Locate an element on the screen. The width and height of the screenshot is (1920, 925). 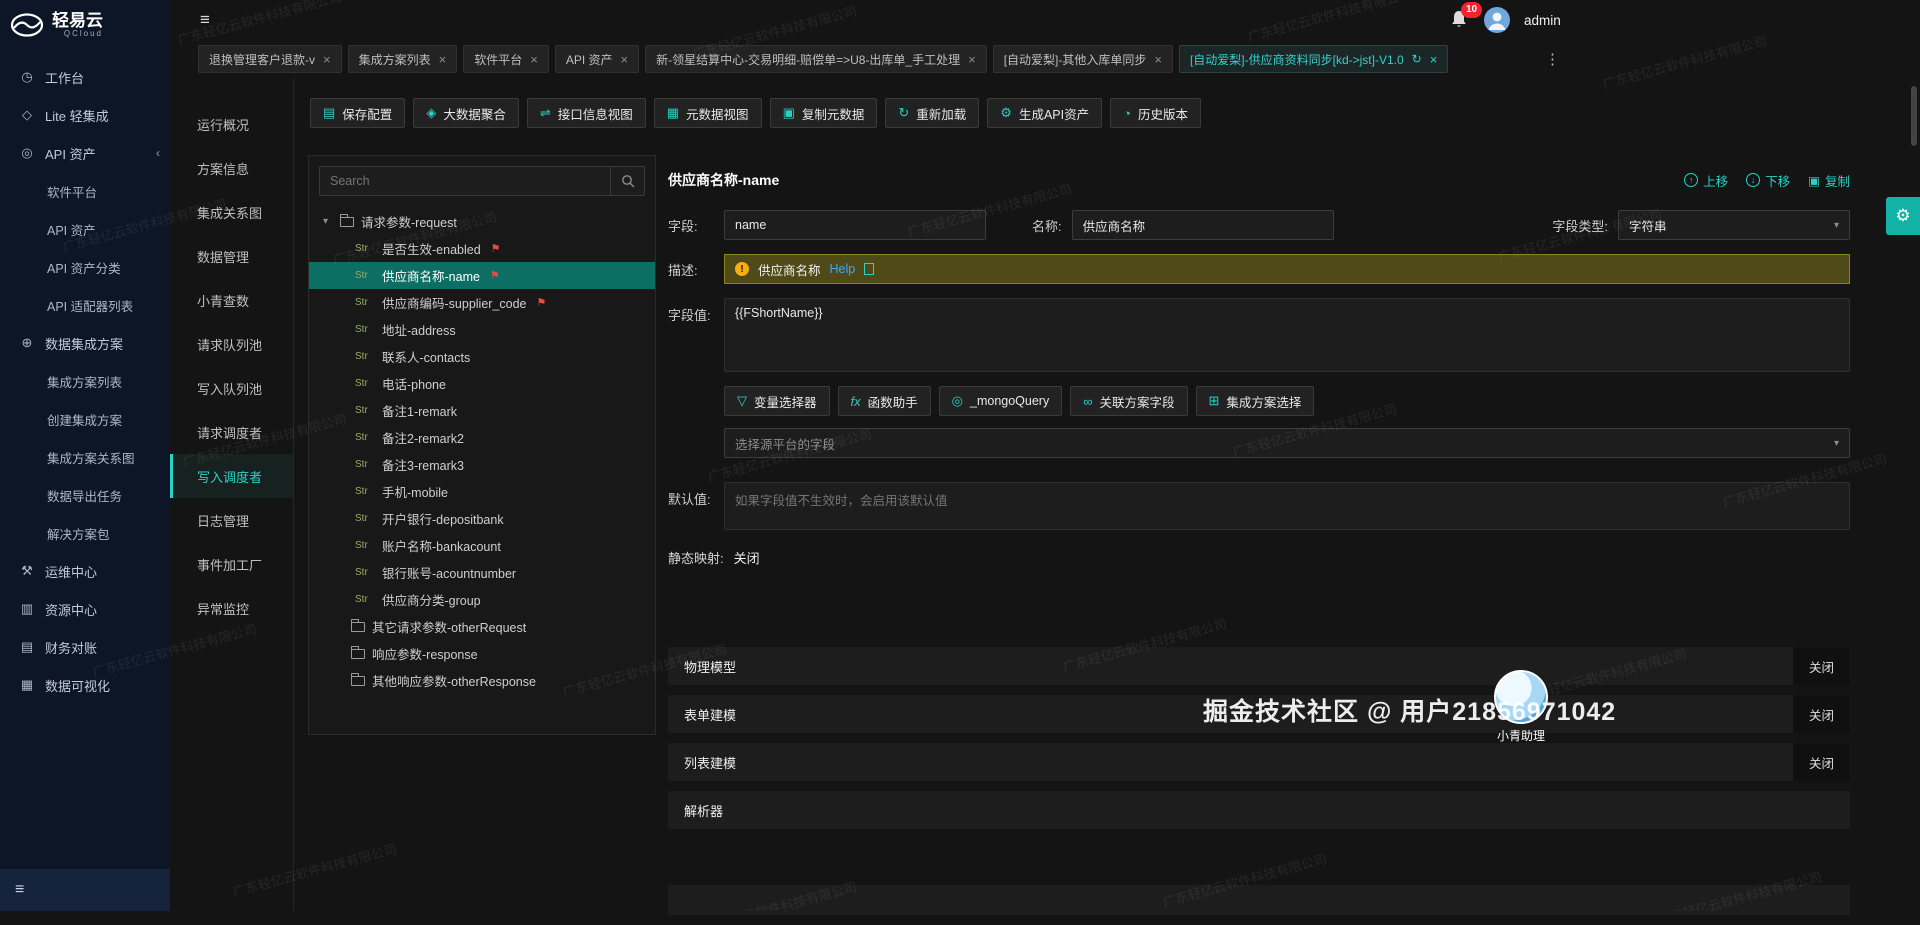
save-config-button: ▤ 保存配置 is located at coordinates (358, 113).